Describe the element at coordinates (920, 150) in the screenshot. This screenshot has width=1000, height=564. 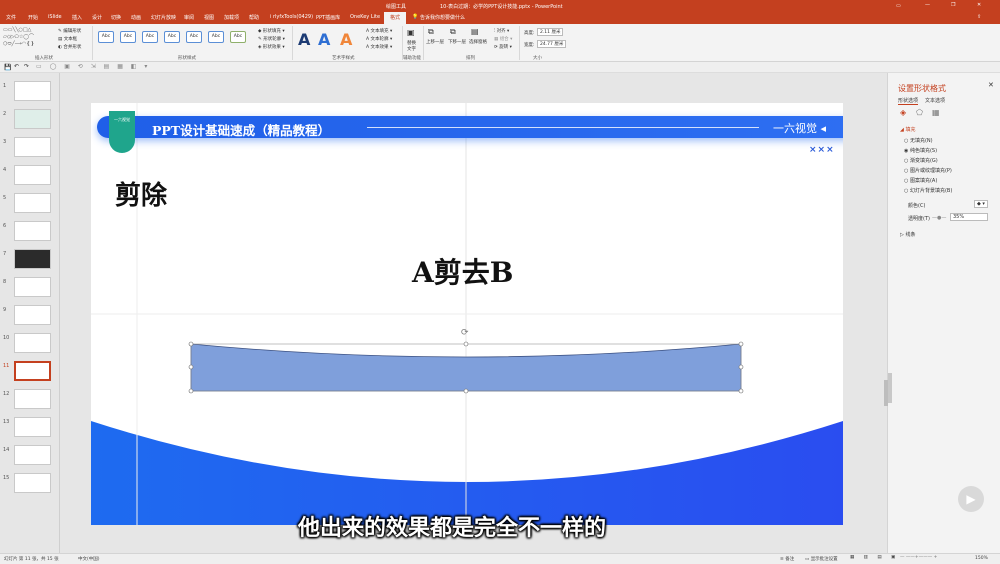
I see `fill-option-solid: ◉ 纯色填充(S)` at that location.